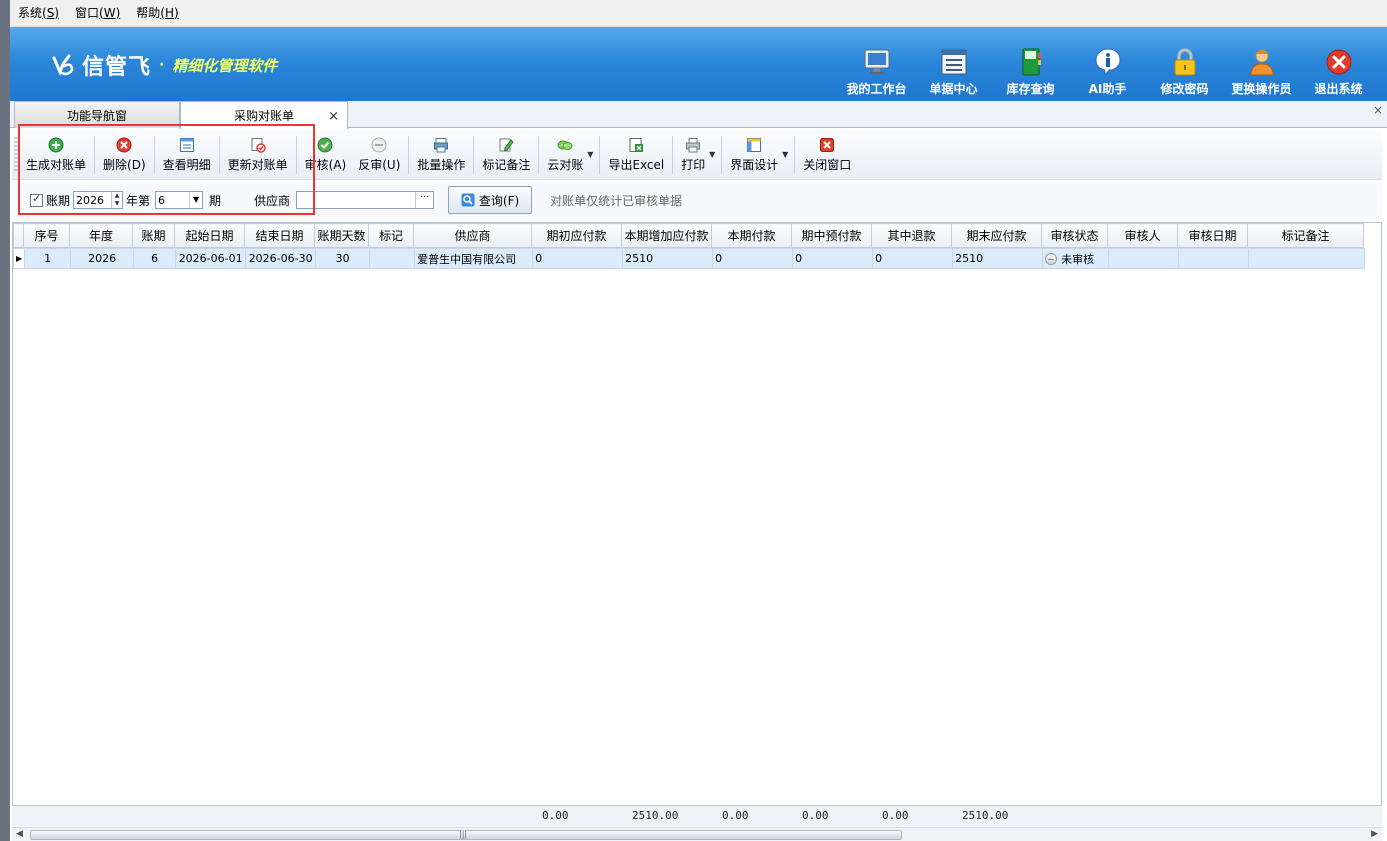 This screenshot has height=841, width=1387. Describe the element at coordinates (36, 199) in the screenshot. I see `period-checkbox` at that location.